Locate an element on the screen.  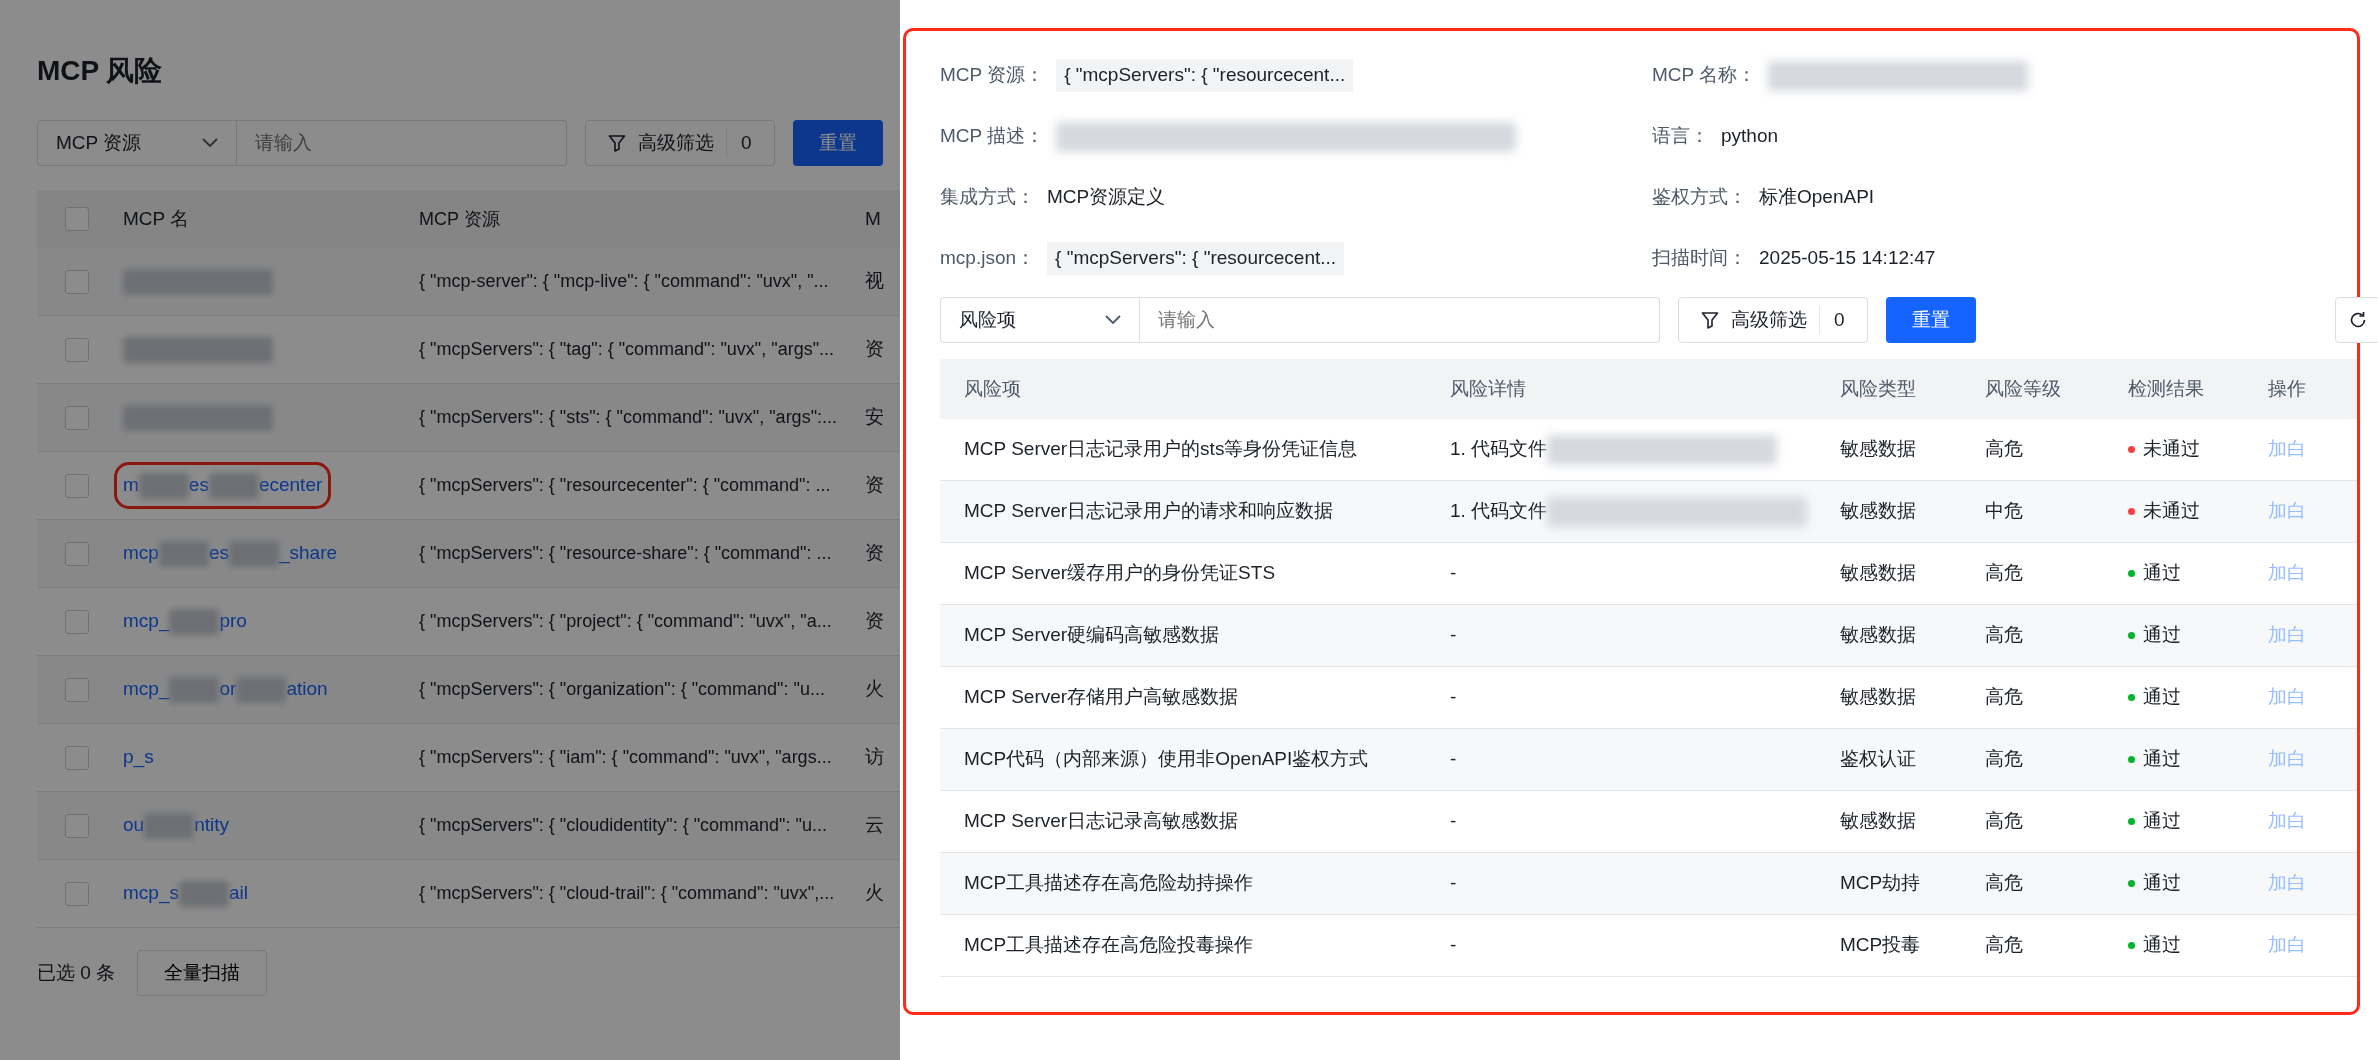
name-link: ou is located at coordinates (134, 825).